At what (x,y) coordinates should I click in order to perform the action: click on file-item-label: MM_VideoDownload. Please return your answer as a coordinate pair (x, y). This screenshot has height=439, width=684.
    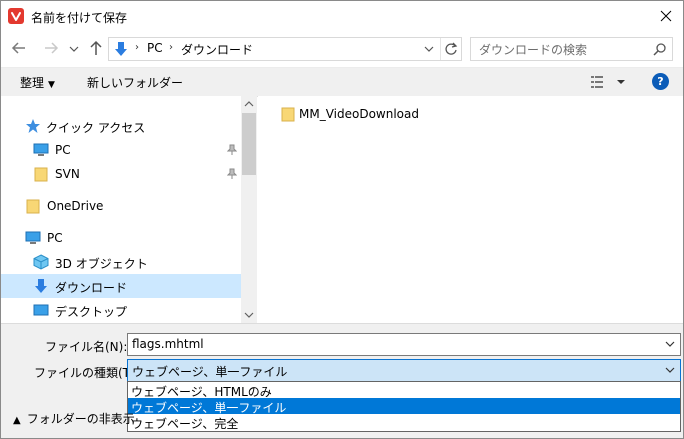
    Looking at the image, I should click on (359, 114).